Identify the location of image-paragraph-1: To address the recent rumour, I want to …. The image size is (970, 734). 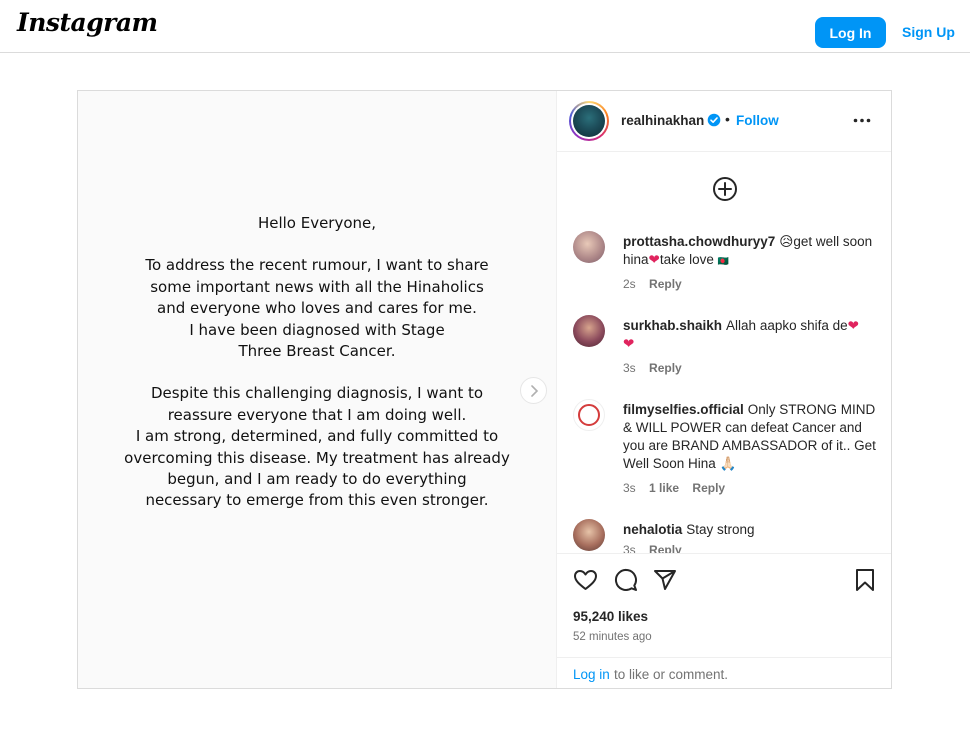
(317, 308).